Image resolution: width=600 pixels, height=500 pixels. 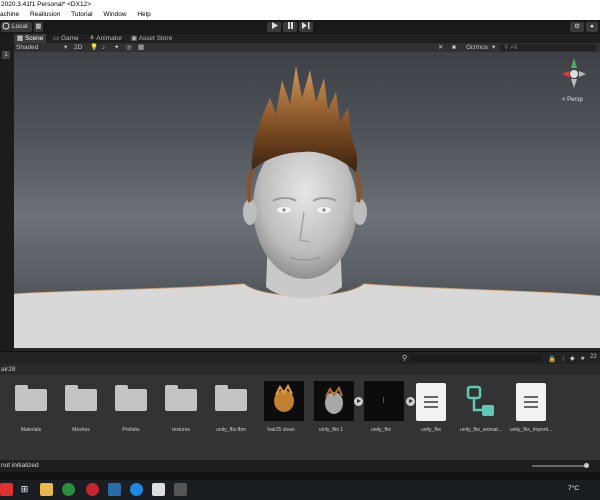 I want to click on panel-menu-icon: ⋮, so click(x=563, y=359).